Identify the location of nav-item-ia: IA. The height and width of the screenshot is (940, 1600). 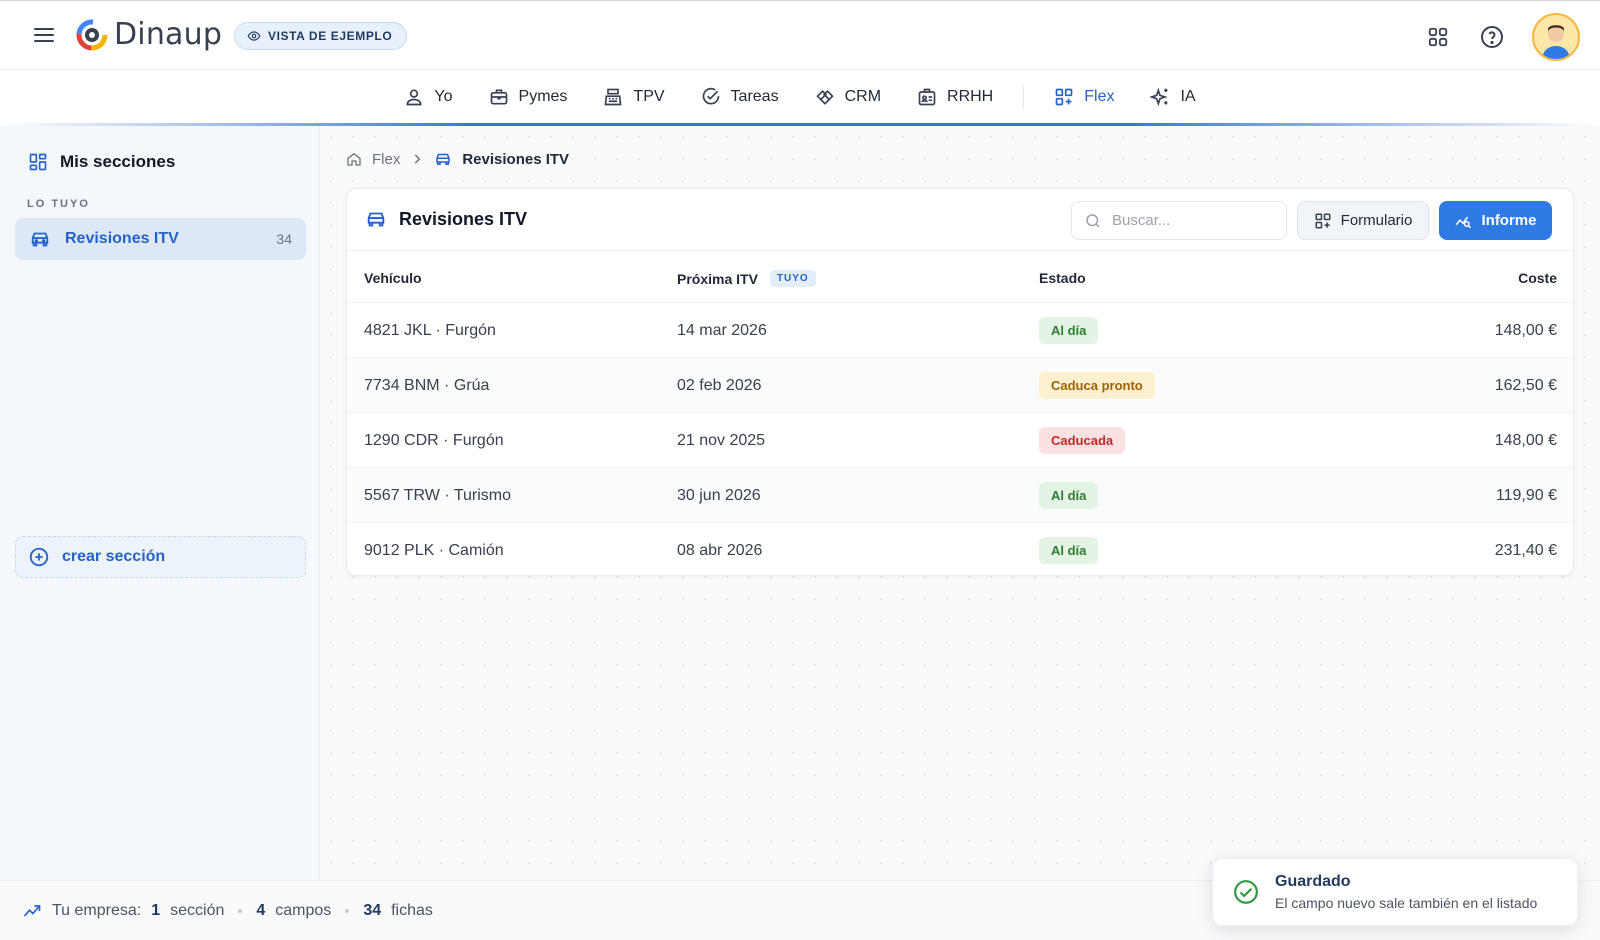
(1172, 97).